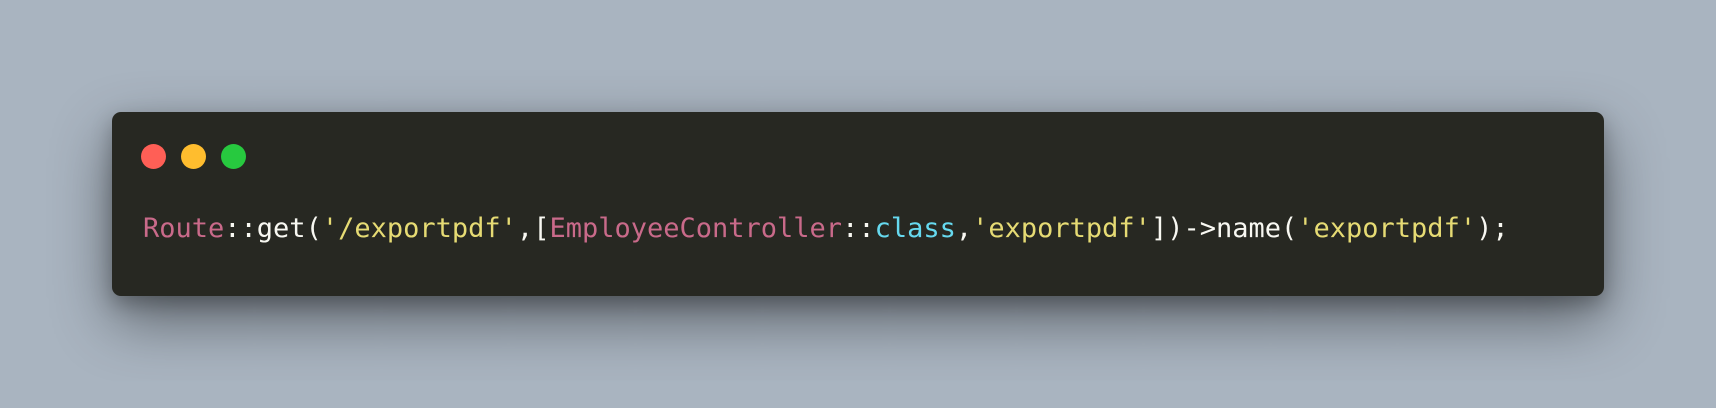  Describe the element at coordinates (541, 228) in the screenshot. I see `code-token-bracket-open: [` at that location.